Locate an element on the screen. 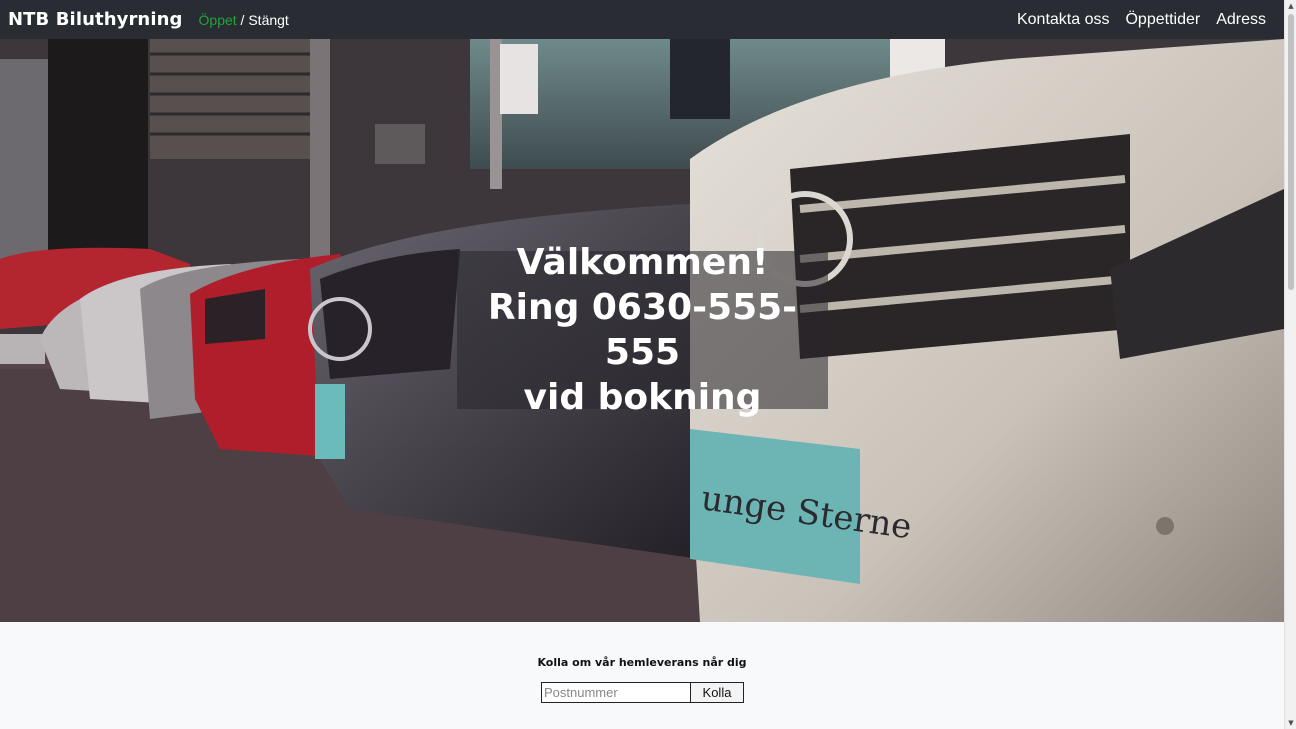  postcode-form: Kolla is located at coordinates (642, 692).